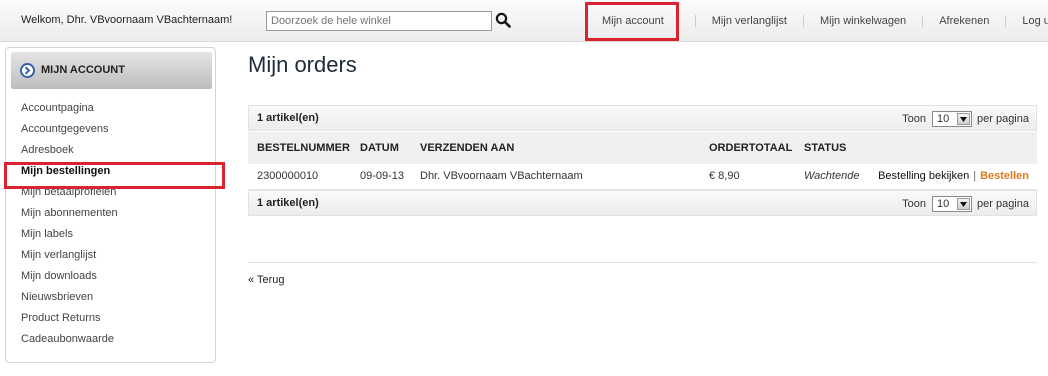  Describe the element at coordinates (1035, 21) in the screenshot. I see `nav-logout: Log uit` at that location.